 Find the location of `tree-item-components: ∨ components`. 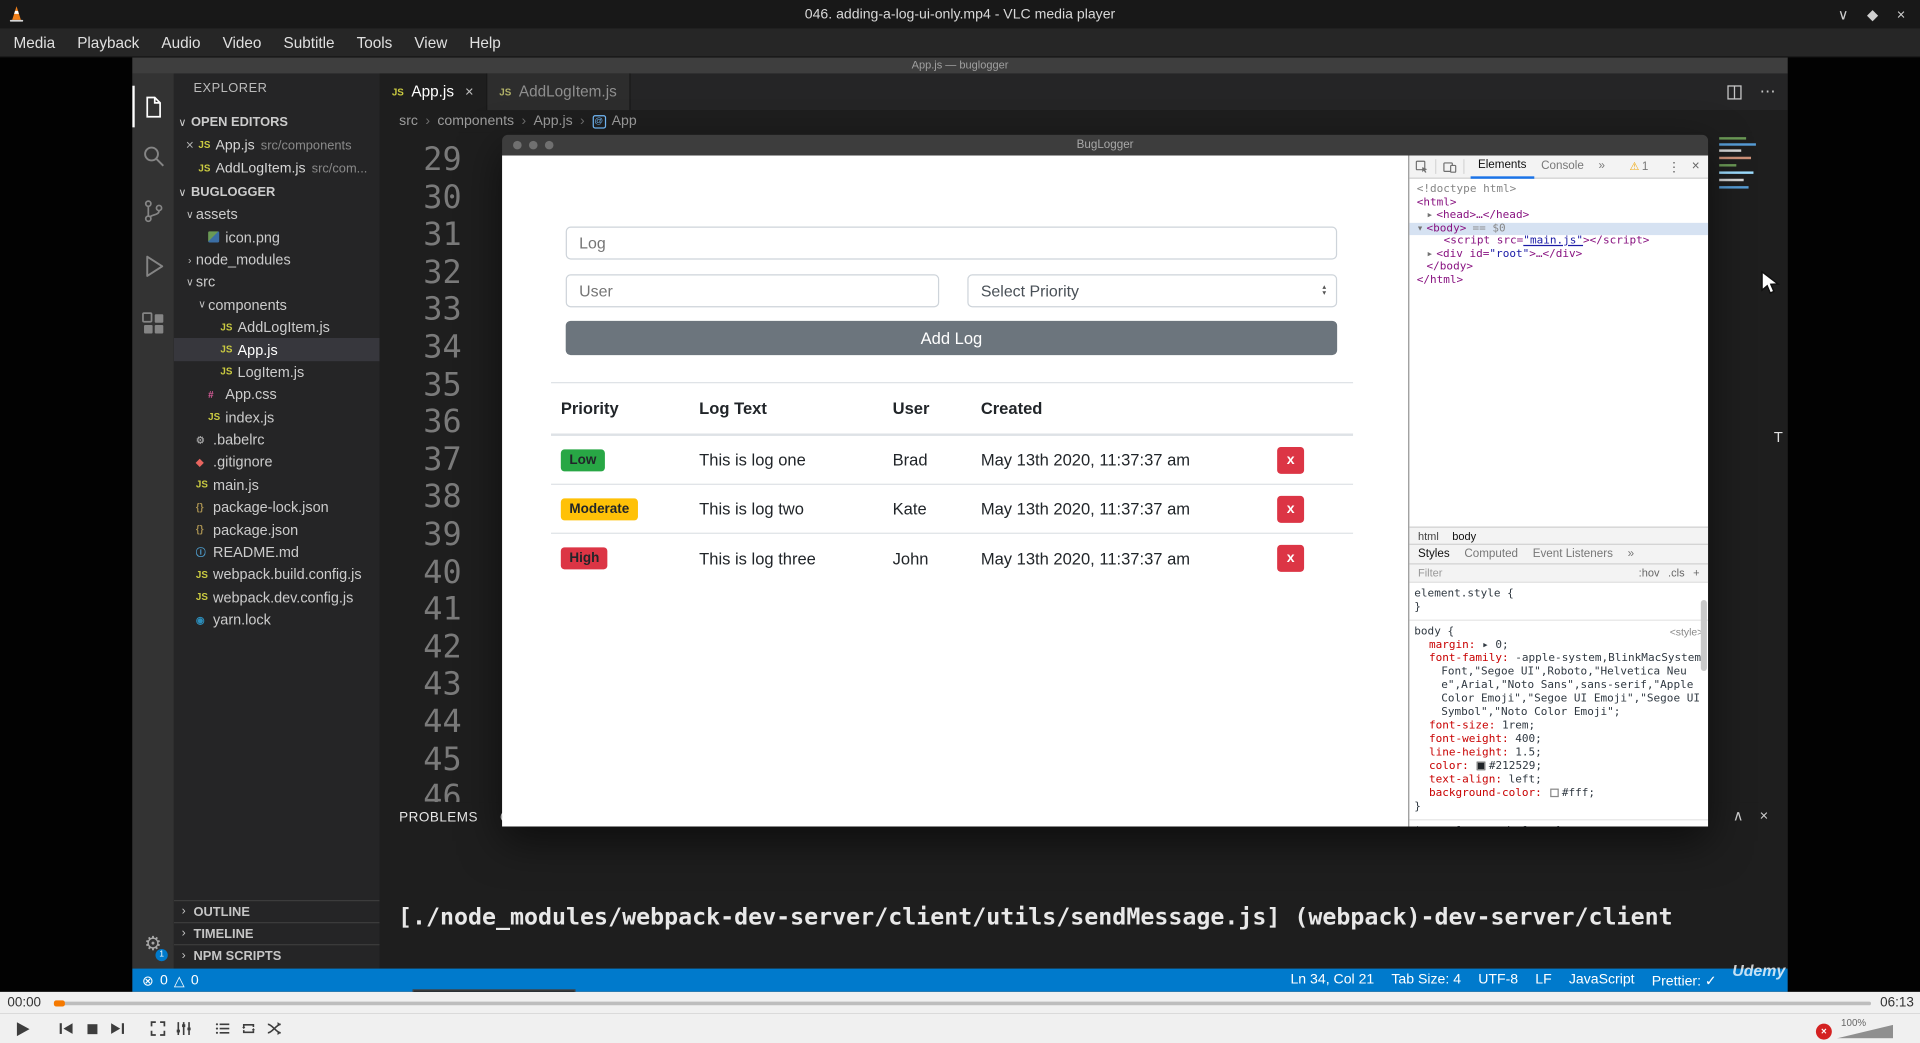

tree-item-components: ∨ components is located at coordinates (277, 304).